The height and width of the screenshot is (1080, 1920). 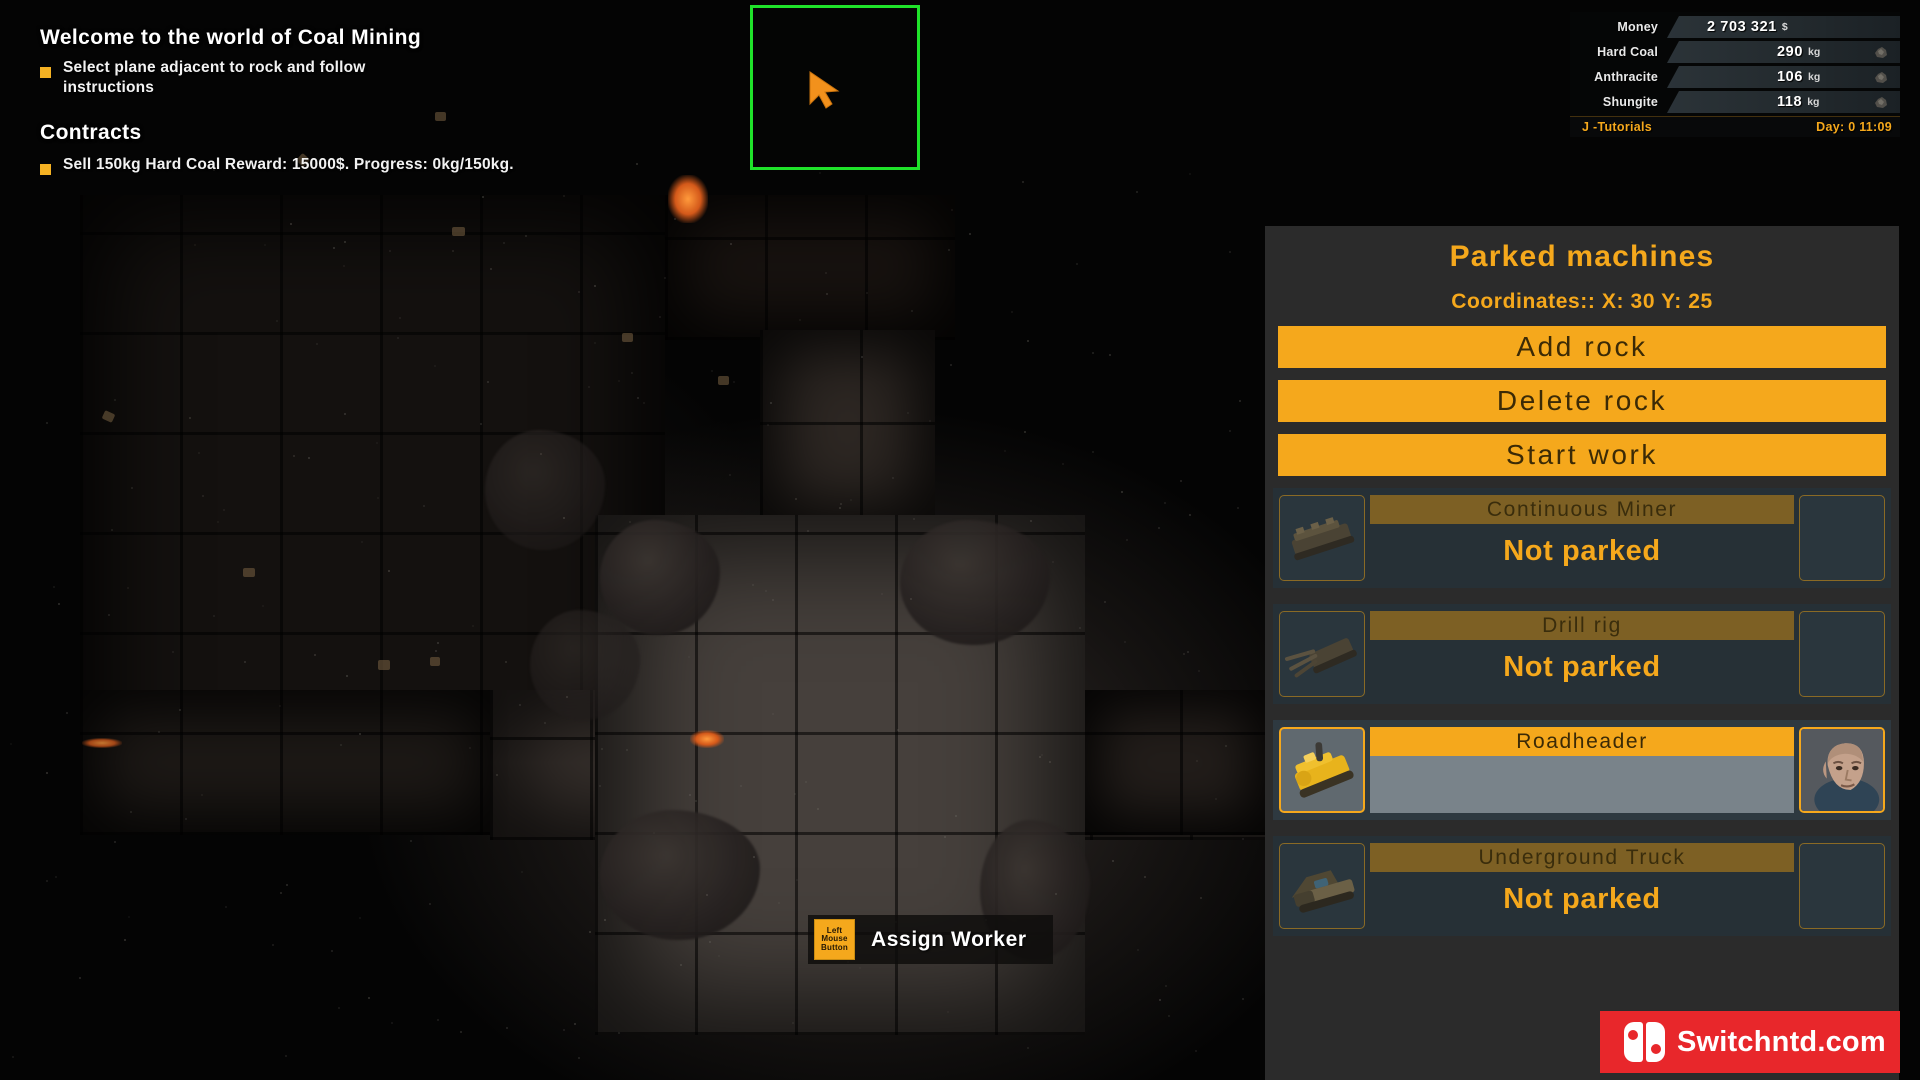 I want to click on tutorials-hint: J -Tutorials, so click(x=1617, y=127).